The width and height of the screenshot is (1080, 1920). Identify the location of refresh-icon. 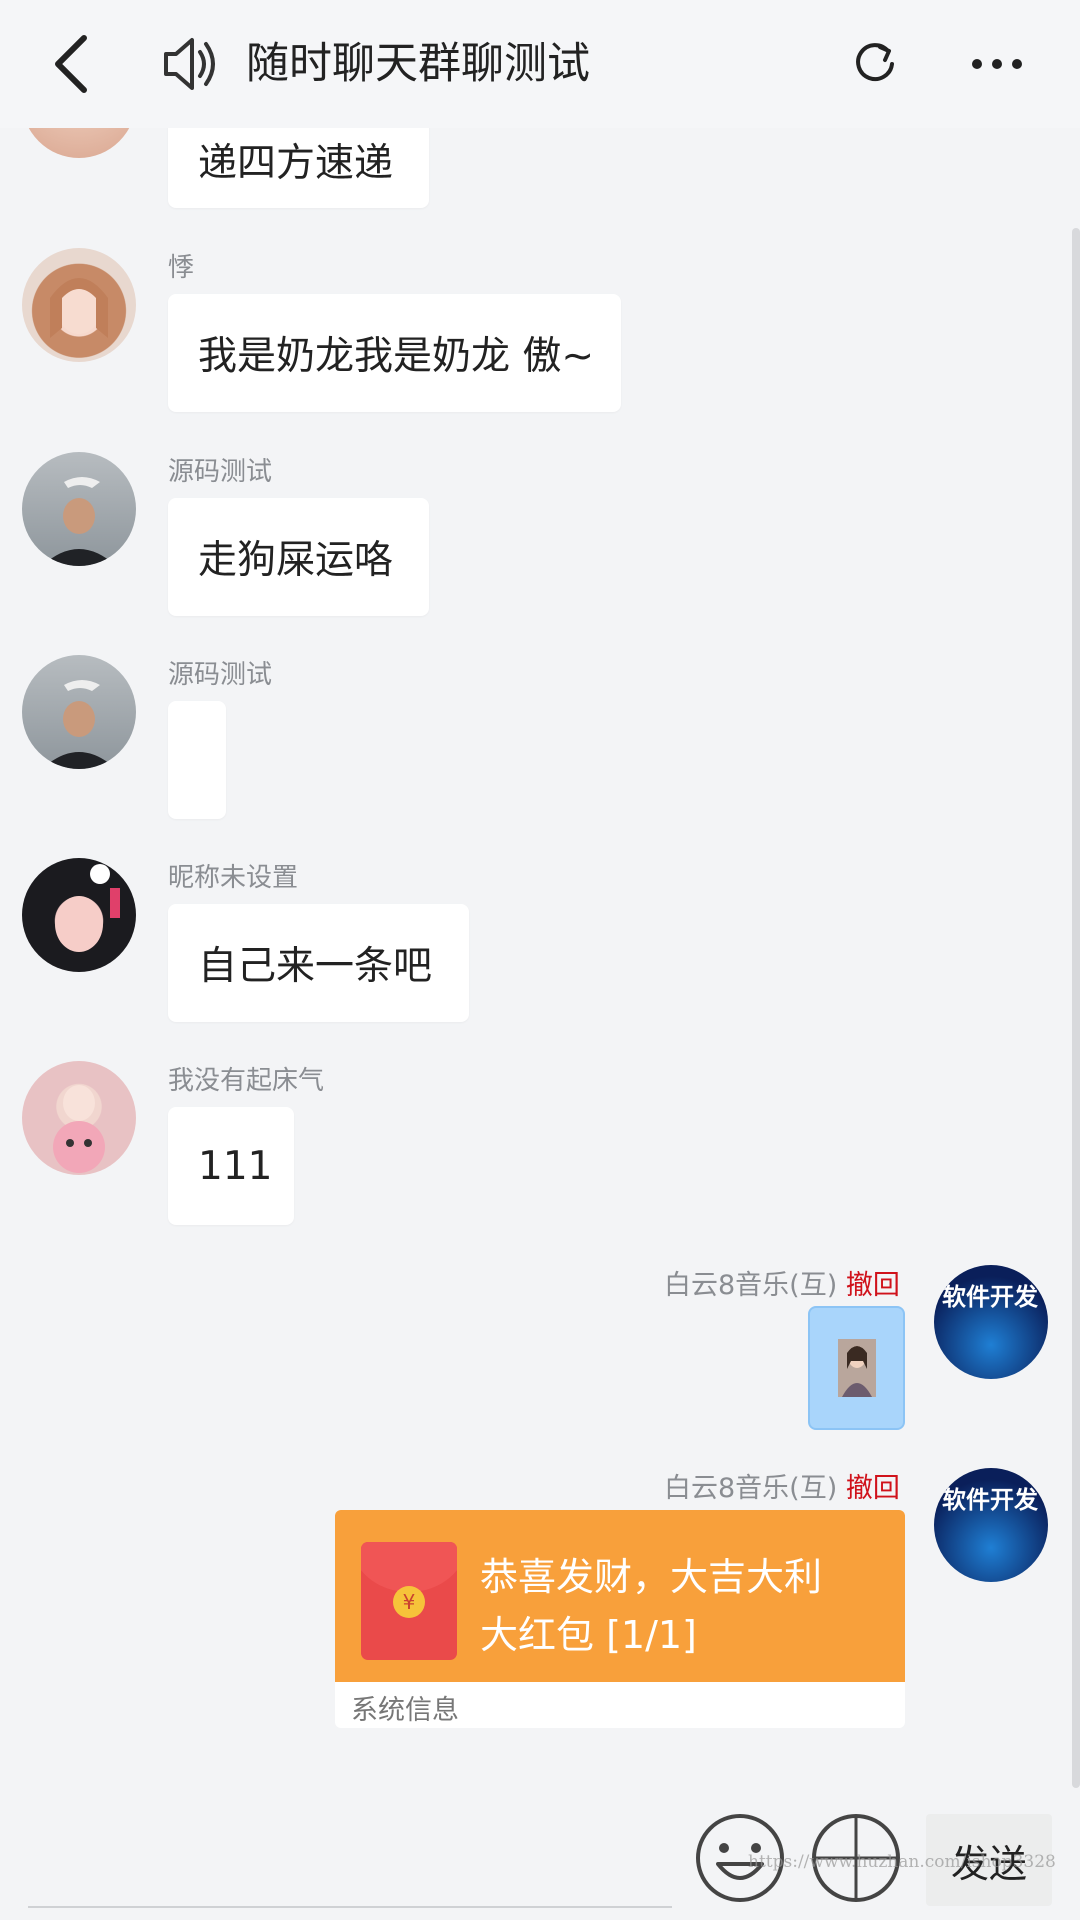
(875, 62).